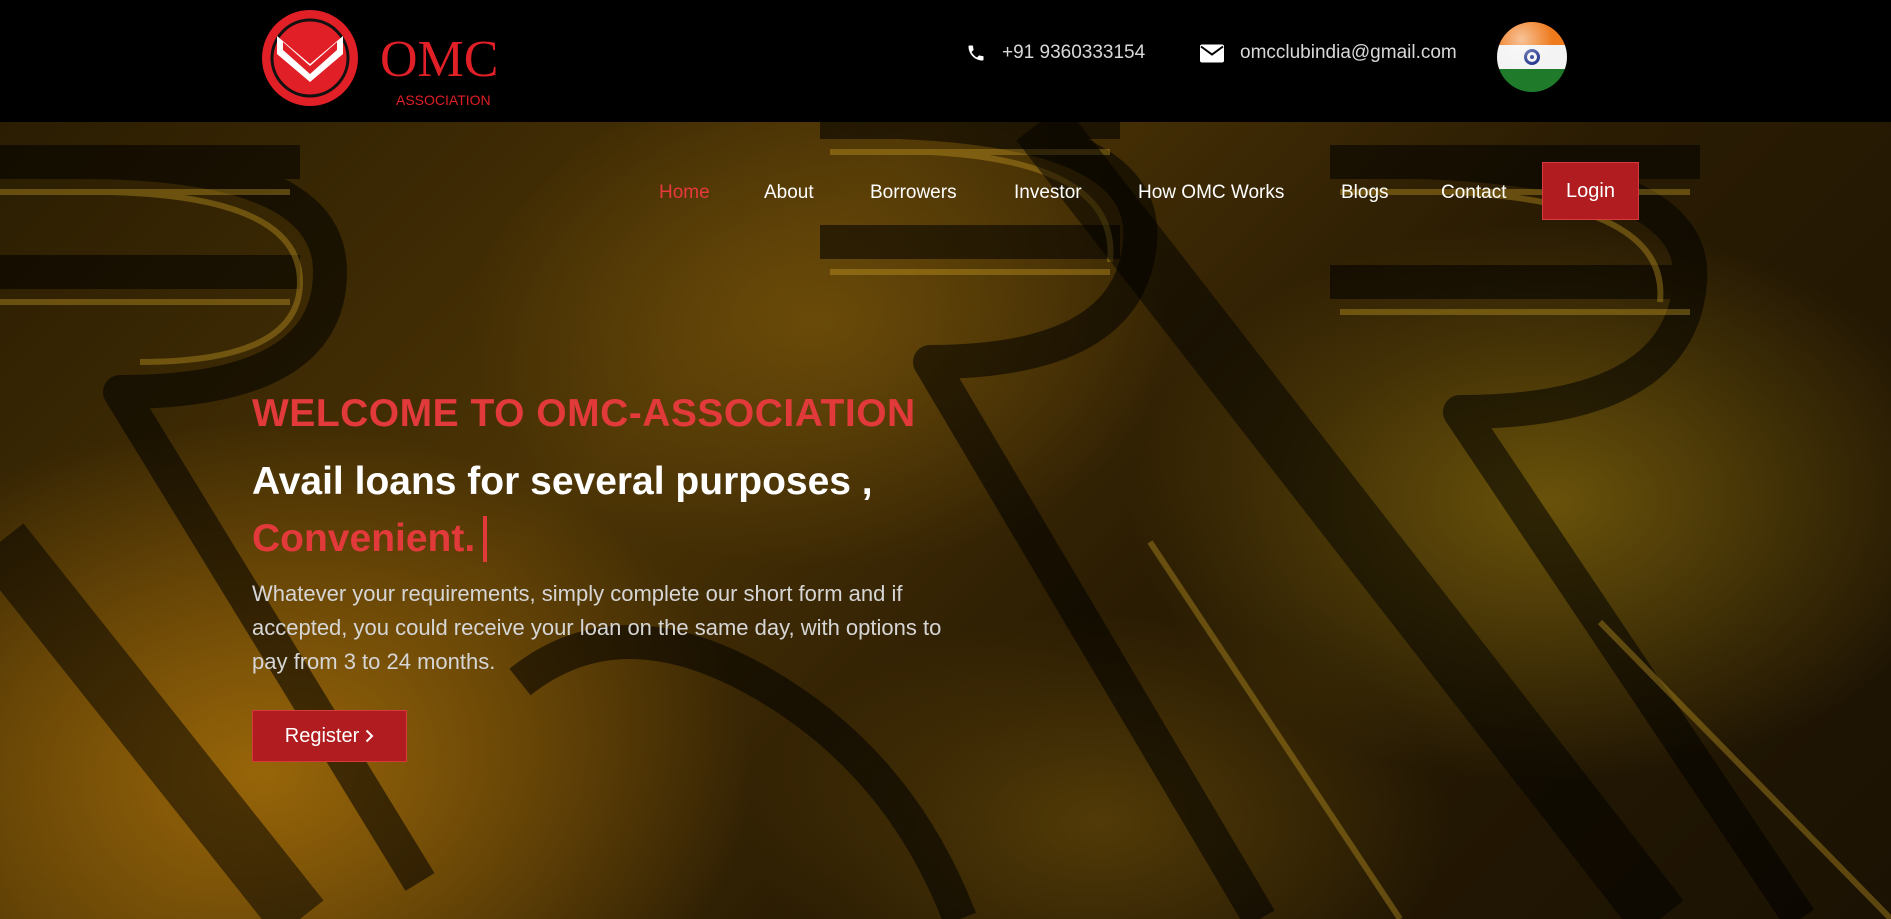 The image size is (1891, 919). I want to click on login-label: Login, so click(1590, 190).